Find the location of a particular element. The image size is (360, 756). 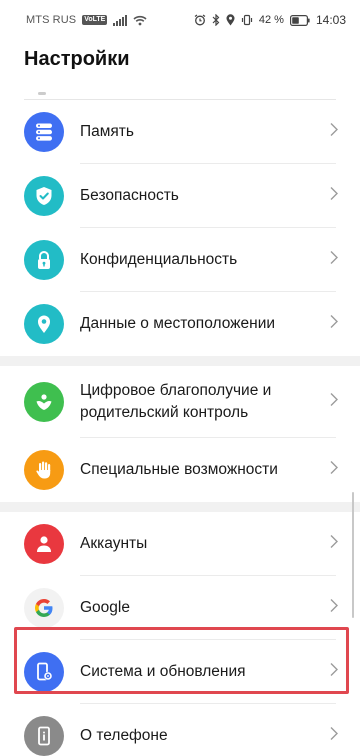

settings-item-label: Google is located at coordinates (105, 607).